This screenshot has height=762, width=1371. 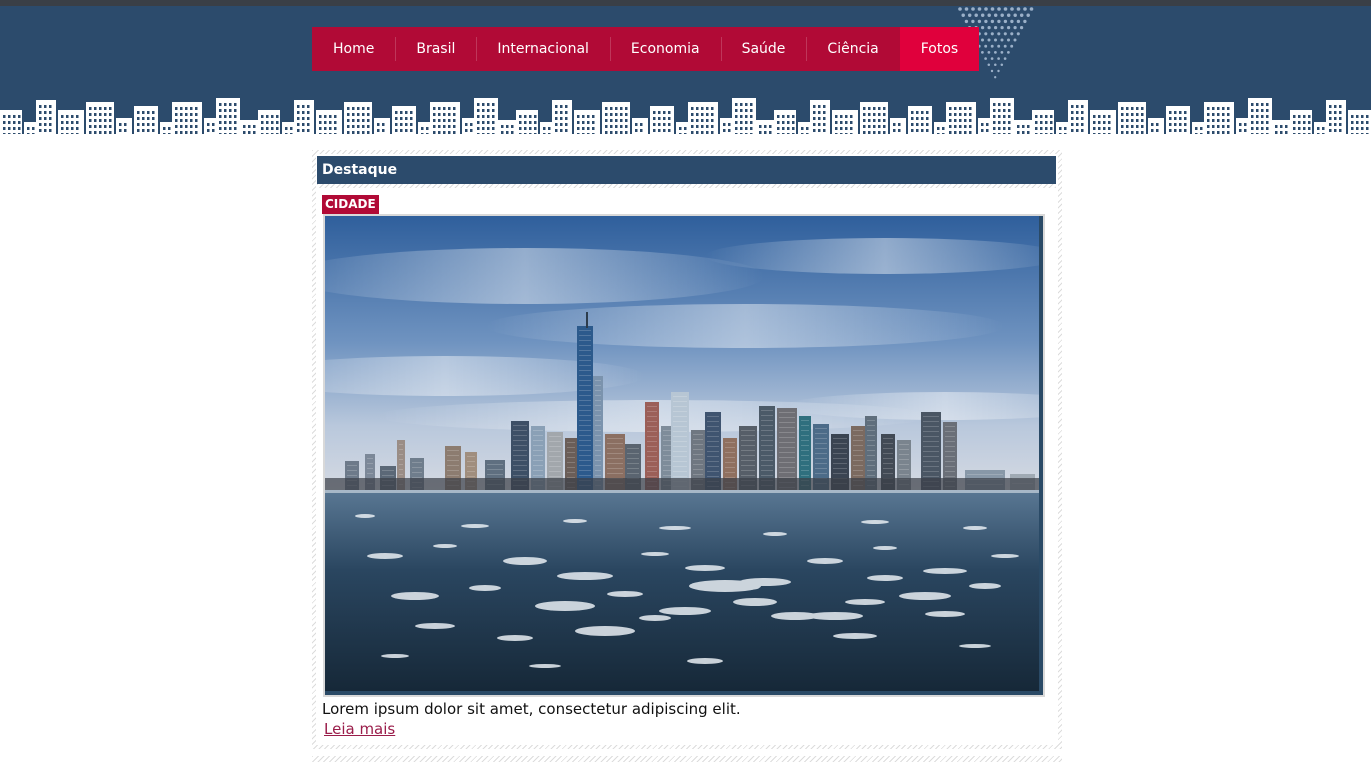 I want to click on nav-item-brasil: Brasil, so click(x=435, y=49).